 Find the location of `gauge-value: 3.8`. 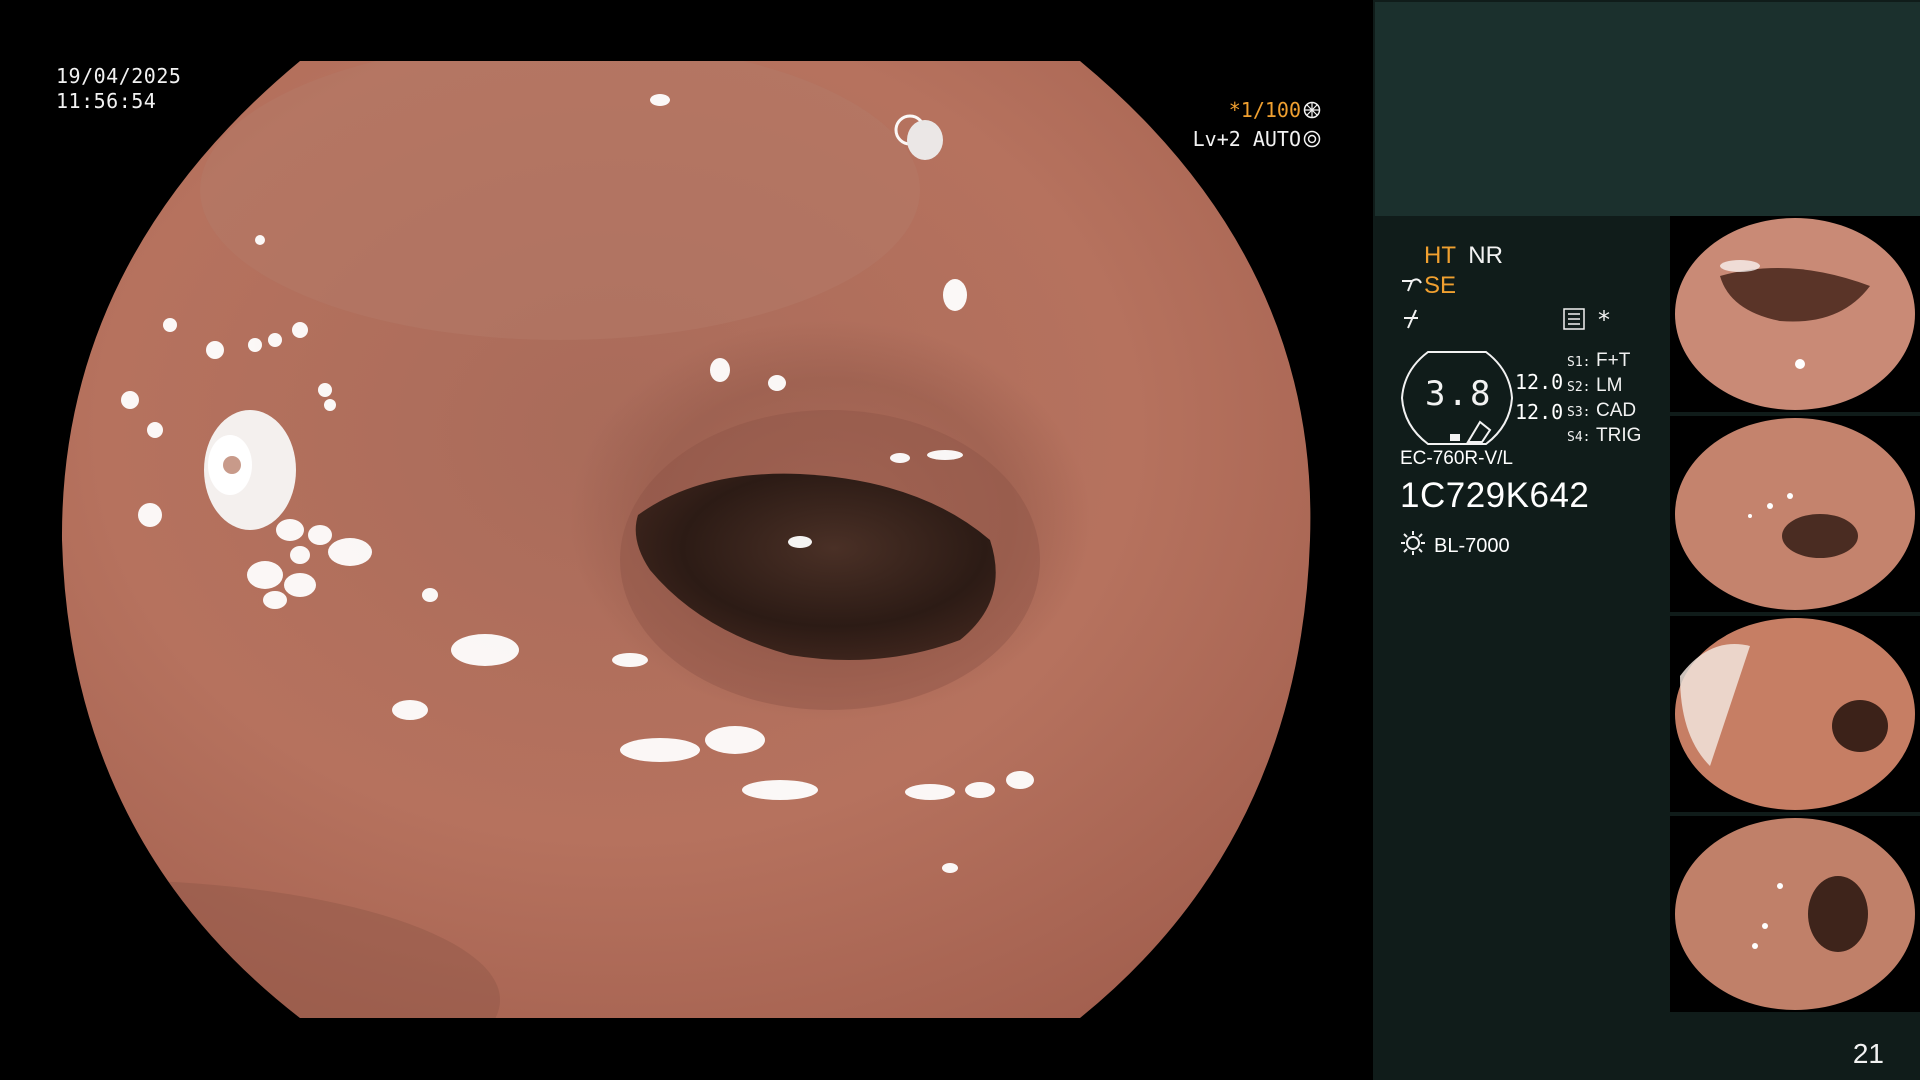

gauge-value: 3.8 is located at coordinates (1459, 394).